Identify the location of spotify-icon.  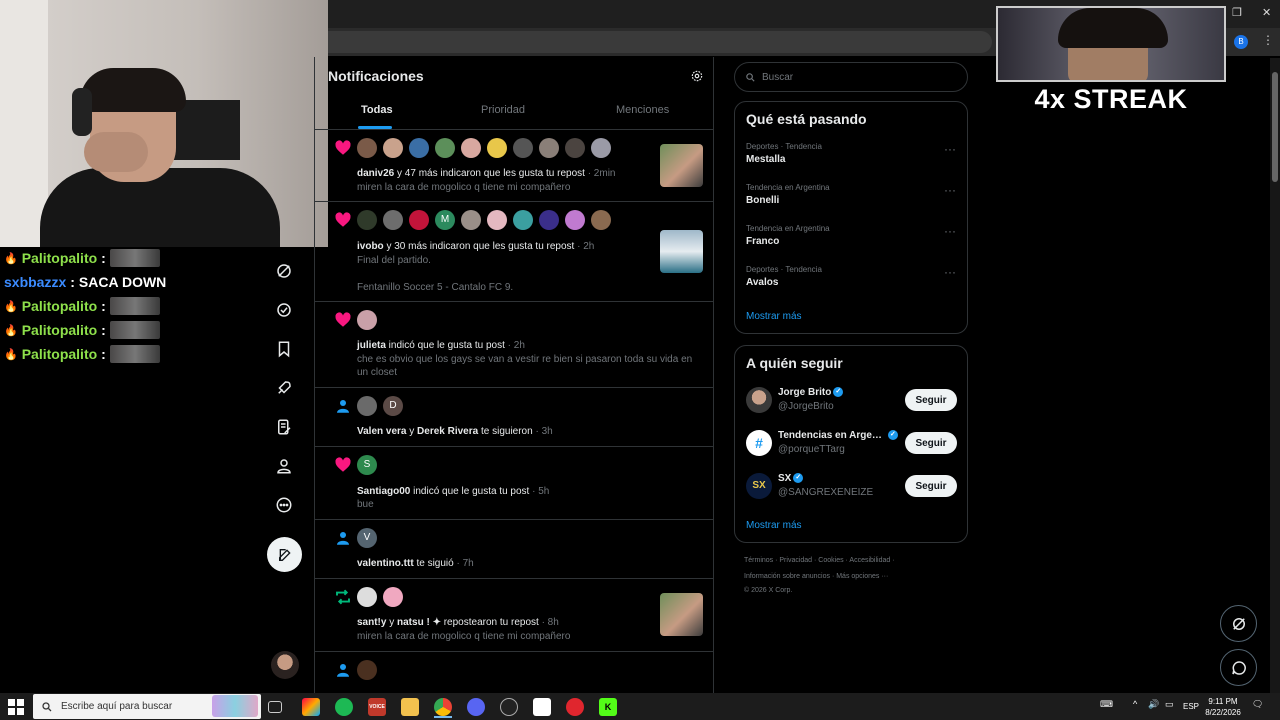
(344, 707).